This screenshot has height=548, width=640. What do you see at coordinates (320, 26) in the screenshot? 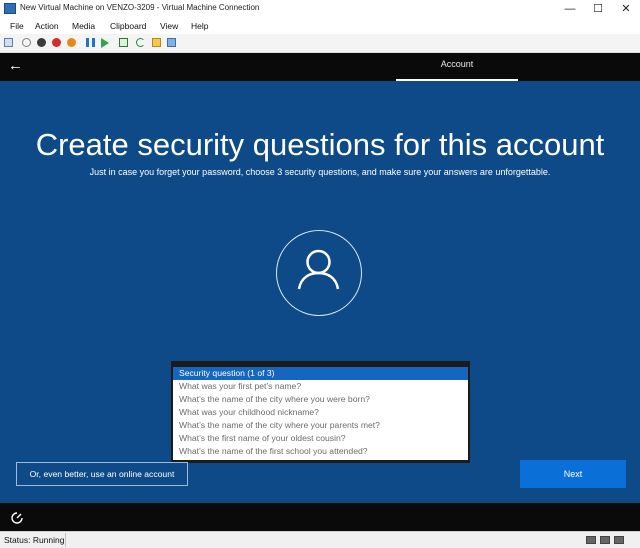
I see `menu-bar: File Action Media Clipboard View Help` at bounding box center [320, 26].